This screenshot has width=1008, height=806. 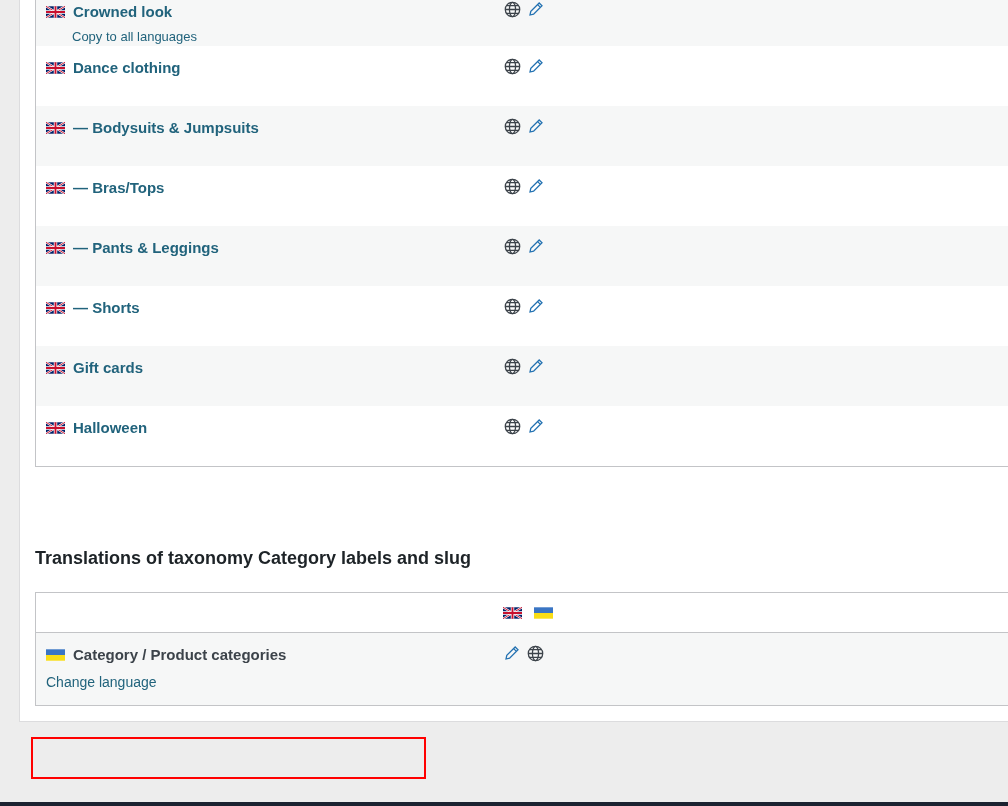 What do you see at coordinates (106, 307) in the screenshot?
I see `category-link: — Shorts` at bounding box center [106, 307].